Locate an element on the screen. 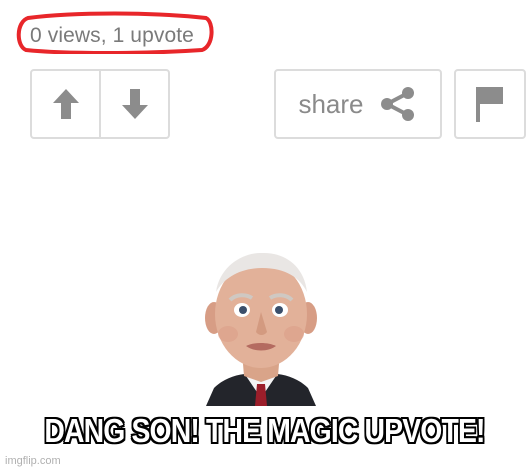 This screenshot has width=529, height=471. upvote-button is located at coordinates (65, 104).